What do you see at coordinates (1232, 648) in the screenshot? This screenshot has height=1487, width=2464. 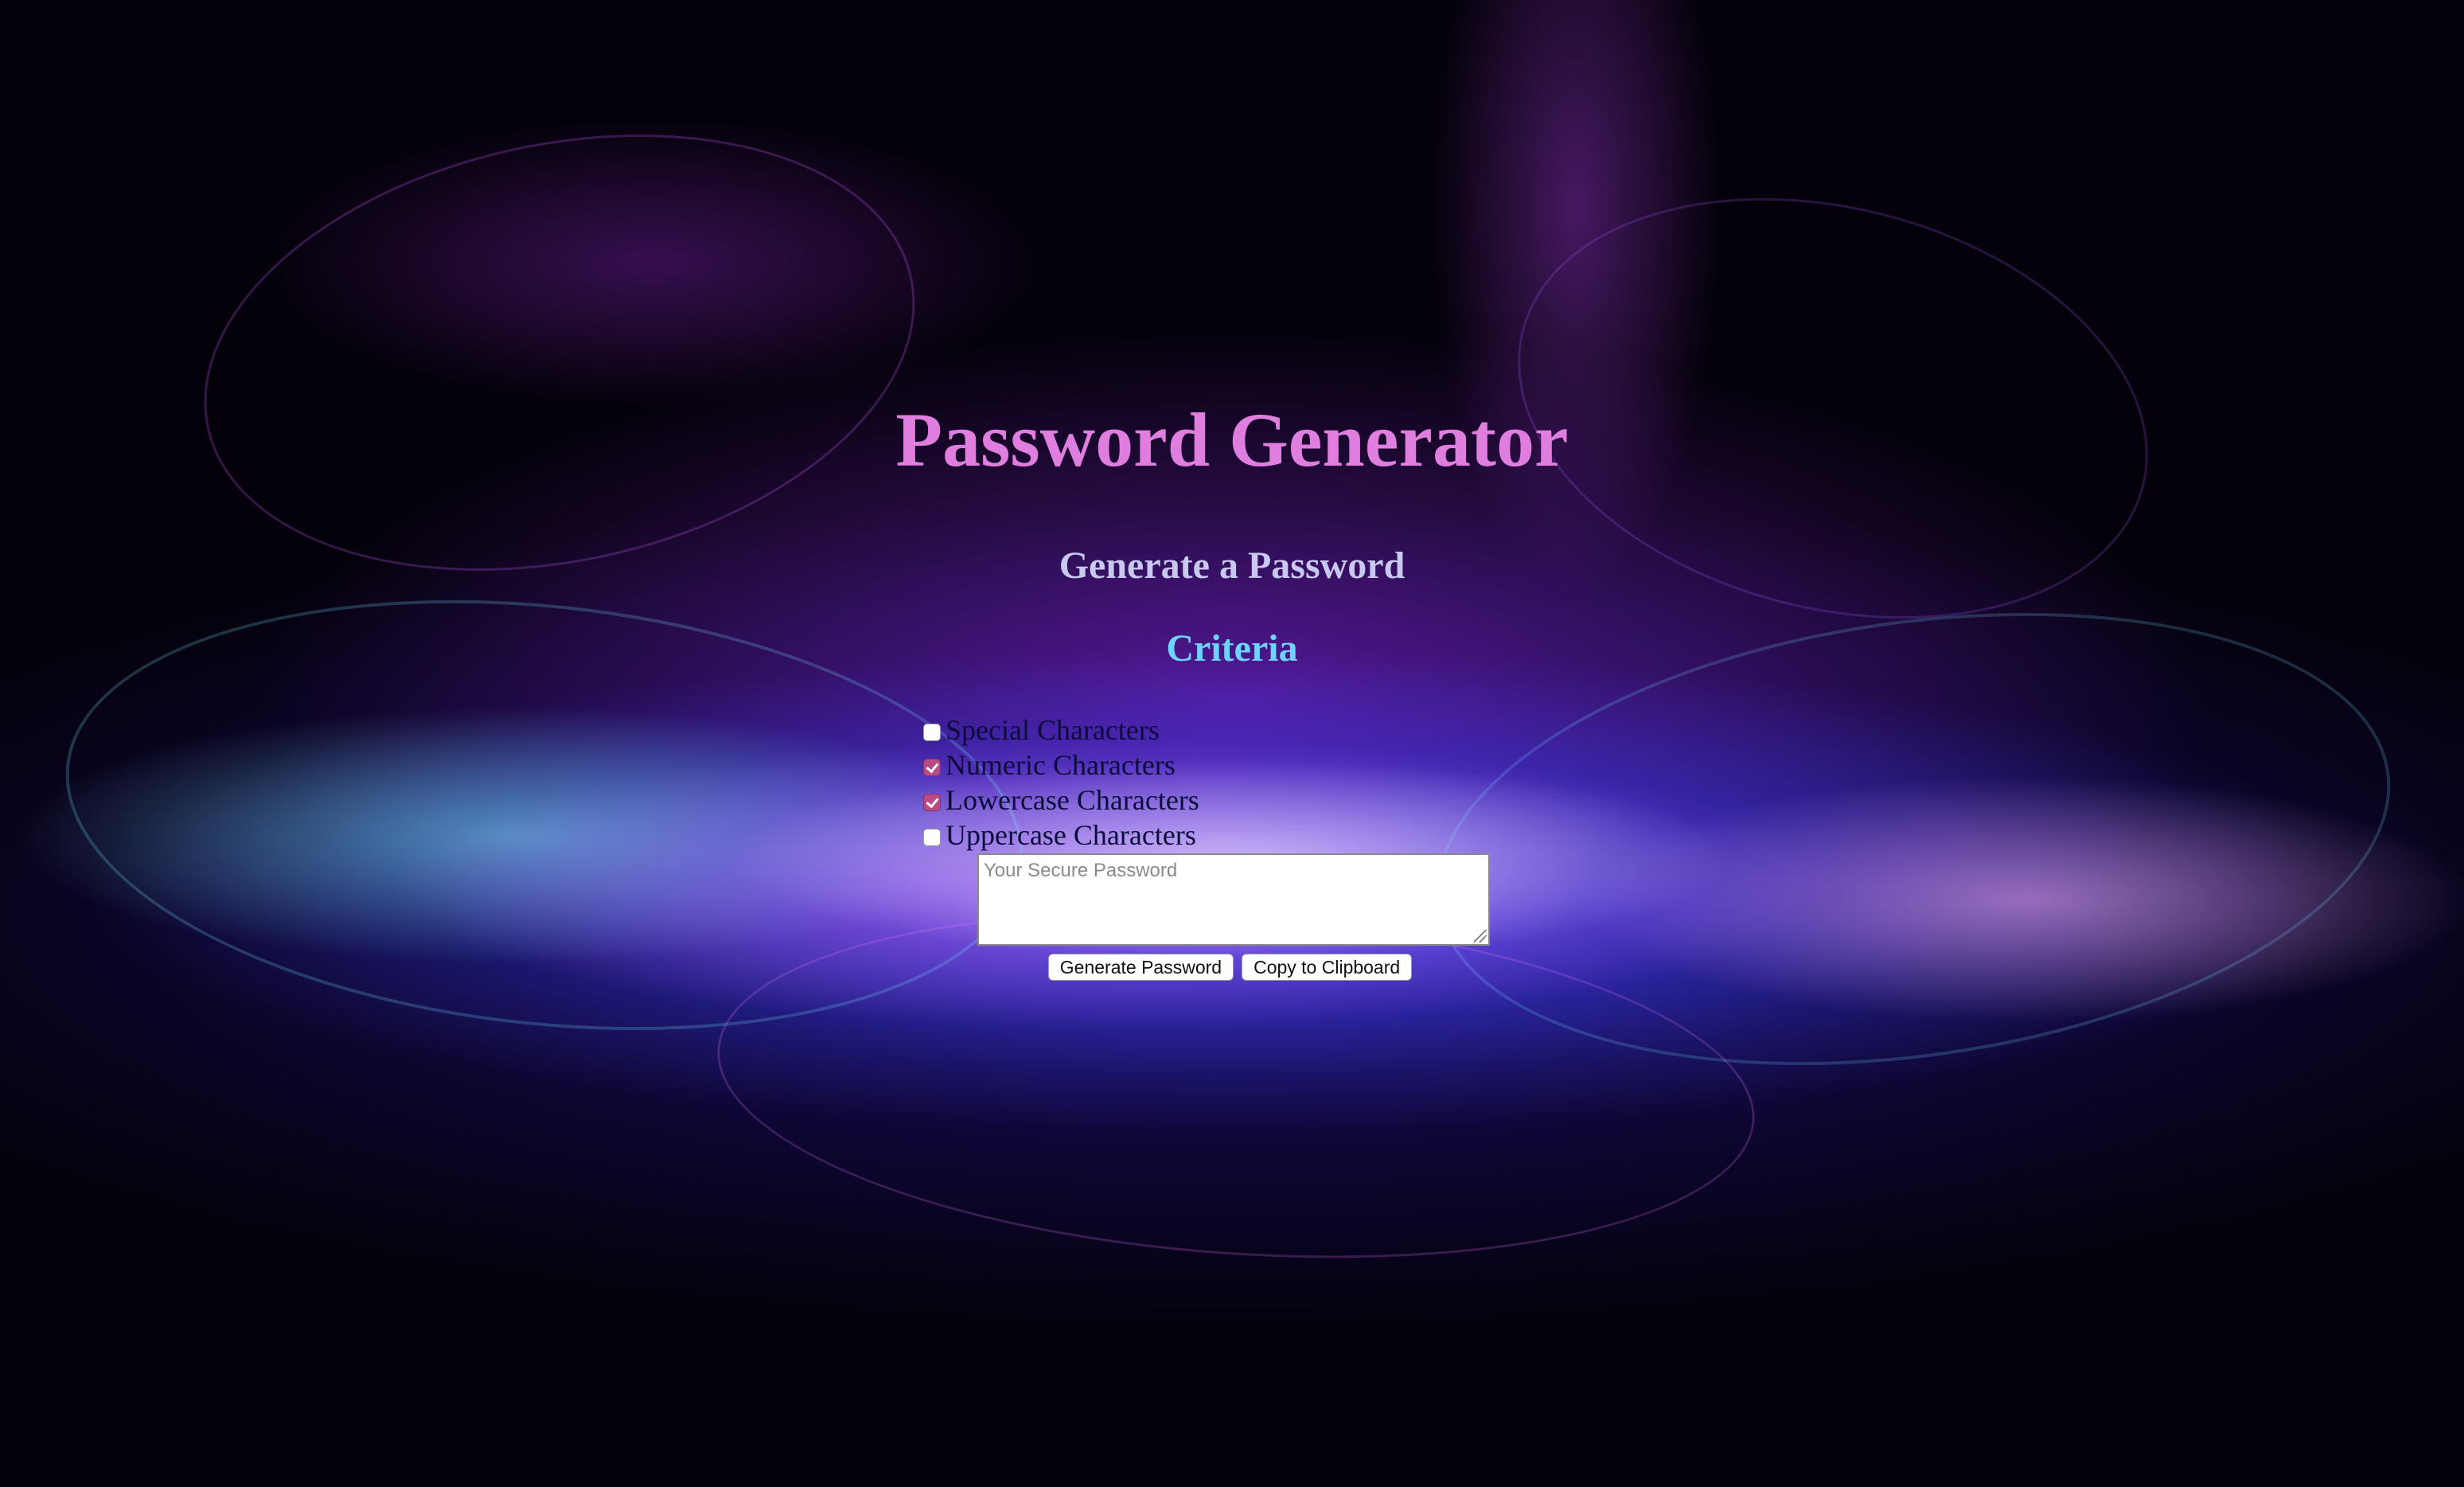 I see `criteria-heading: Criteria` at bounding box center [1232, 648].